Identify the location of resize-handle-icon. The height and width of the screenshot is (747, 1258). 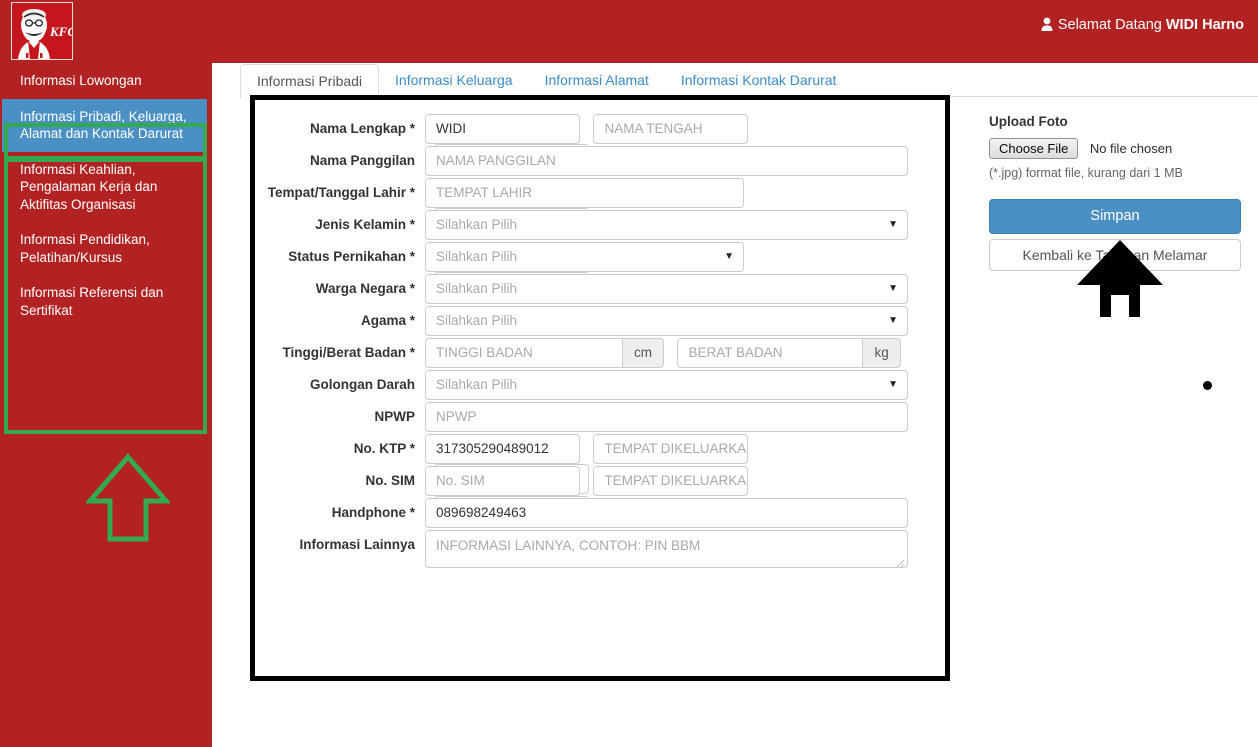
(900, 561).